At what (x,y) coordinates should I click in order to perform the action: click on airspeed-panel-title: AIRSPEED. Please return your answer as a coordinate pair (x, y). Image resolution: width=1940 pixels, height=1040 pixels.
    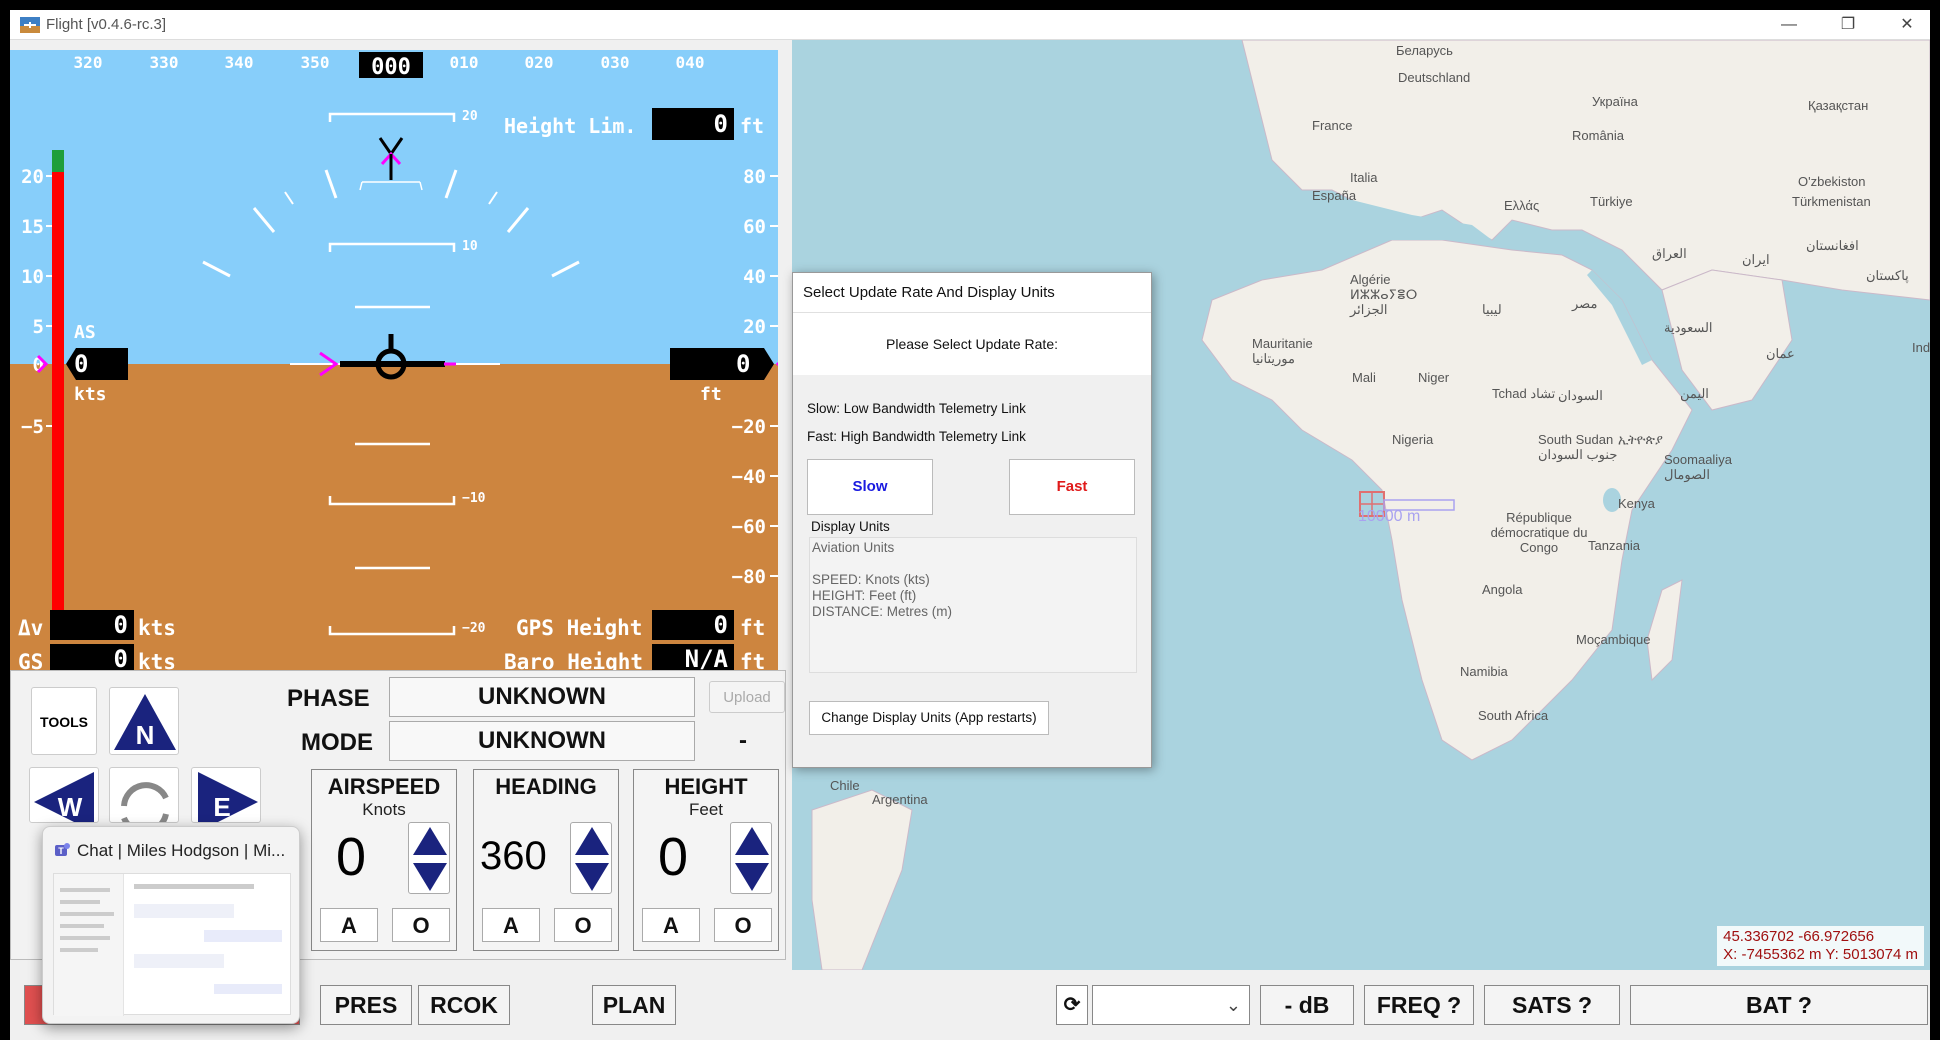
    Looking at the image, I should click on (384, 786).